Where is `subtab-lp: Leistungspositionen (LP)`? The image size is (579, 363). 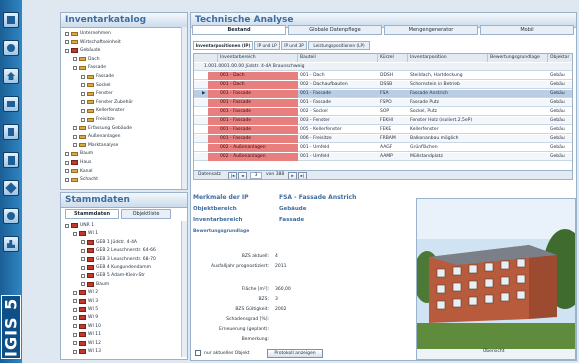 subtab-lp: Leistungspositionen (LP) is located at coordinates (339, 45).